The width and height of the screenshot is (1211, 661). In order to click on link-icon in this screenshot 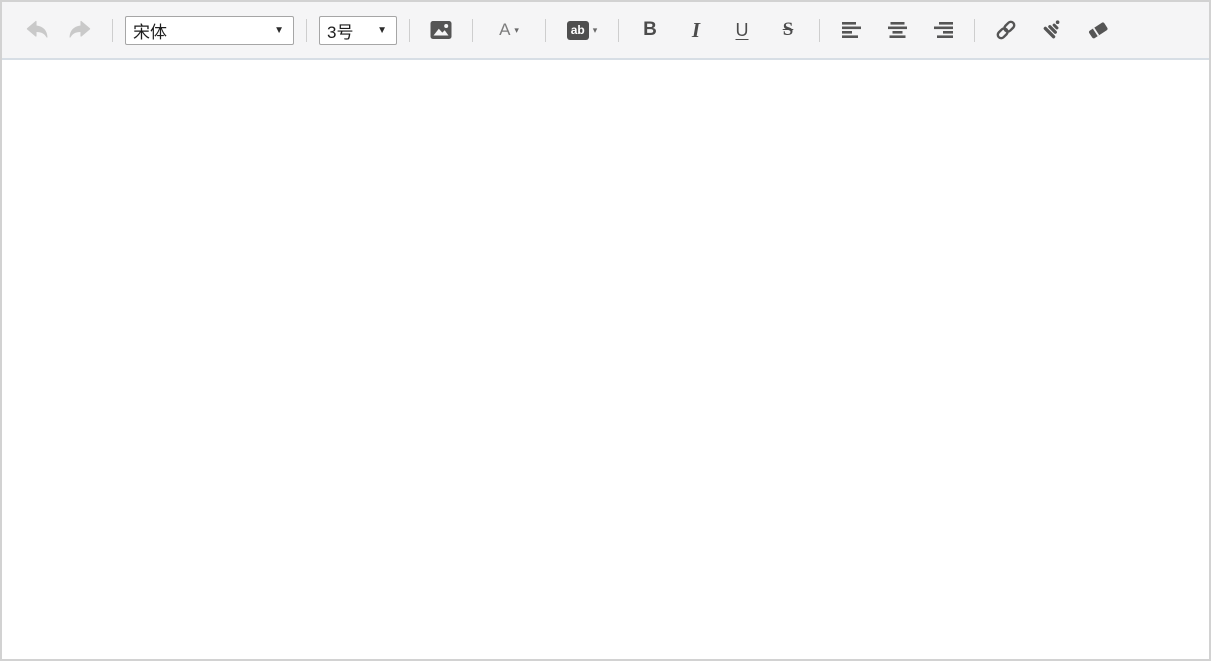, I will do `click(1006, 30)`.